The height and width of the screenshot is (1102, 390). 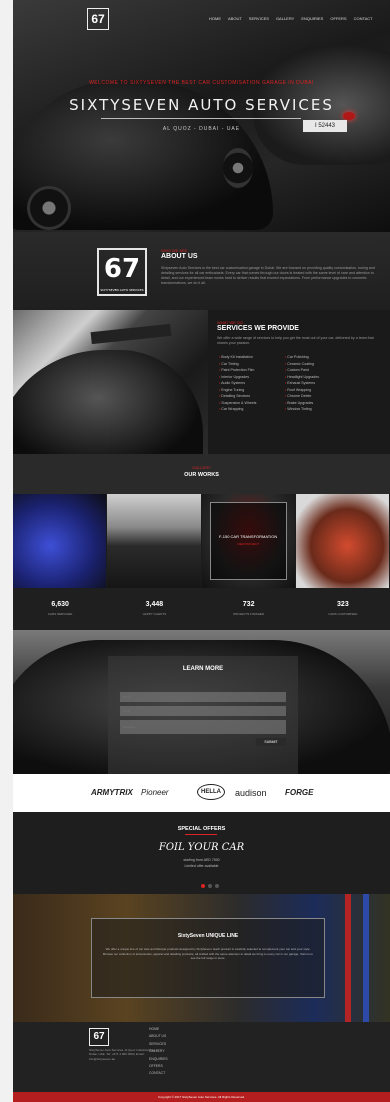 What do you see at coordinates (211, 792) in the screenshot?
I see `brand-logo-hella: HELLA` at bounding box center [211, 792].